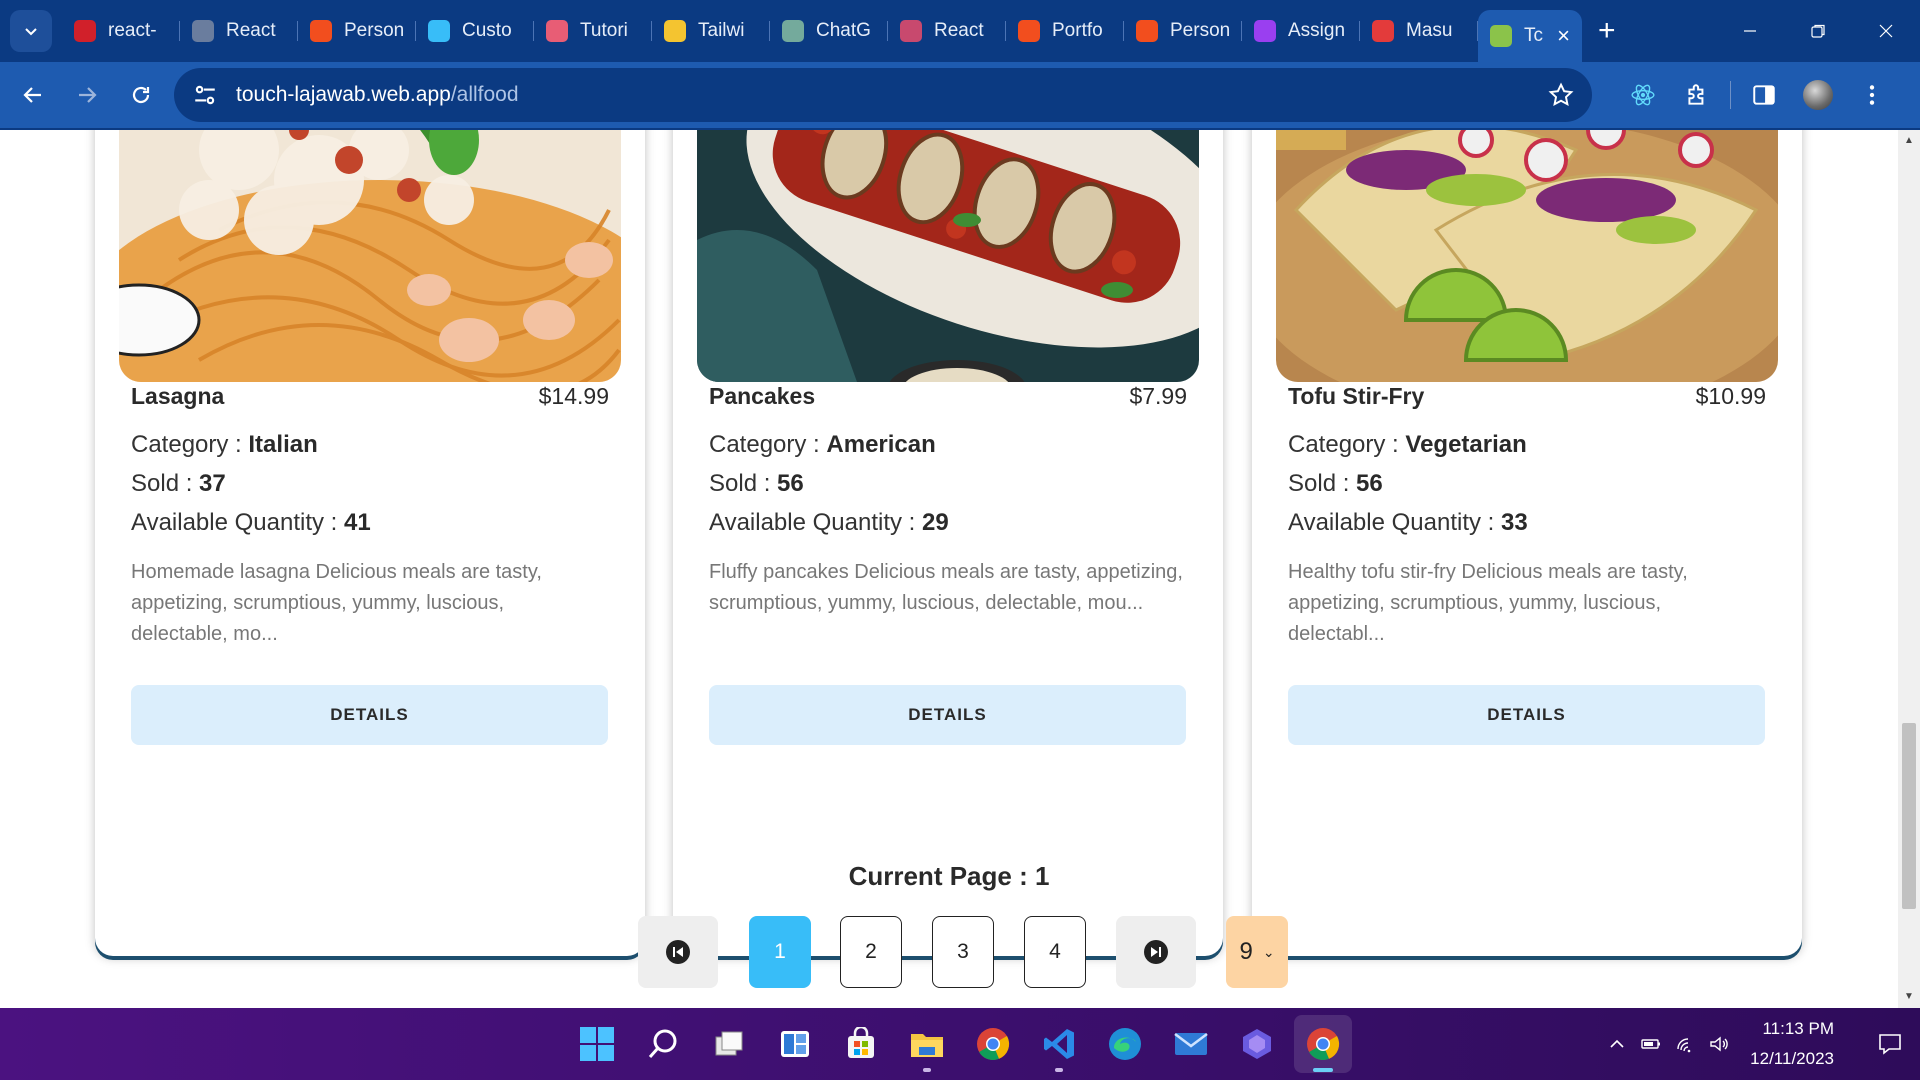 The height and width of the screenshot is (1080, 1920). Describe the element at coordinates (1607, 31) in the screenshot. I see `new-tab-button: +` at that location.